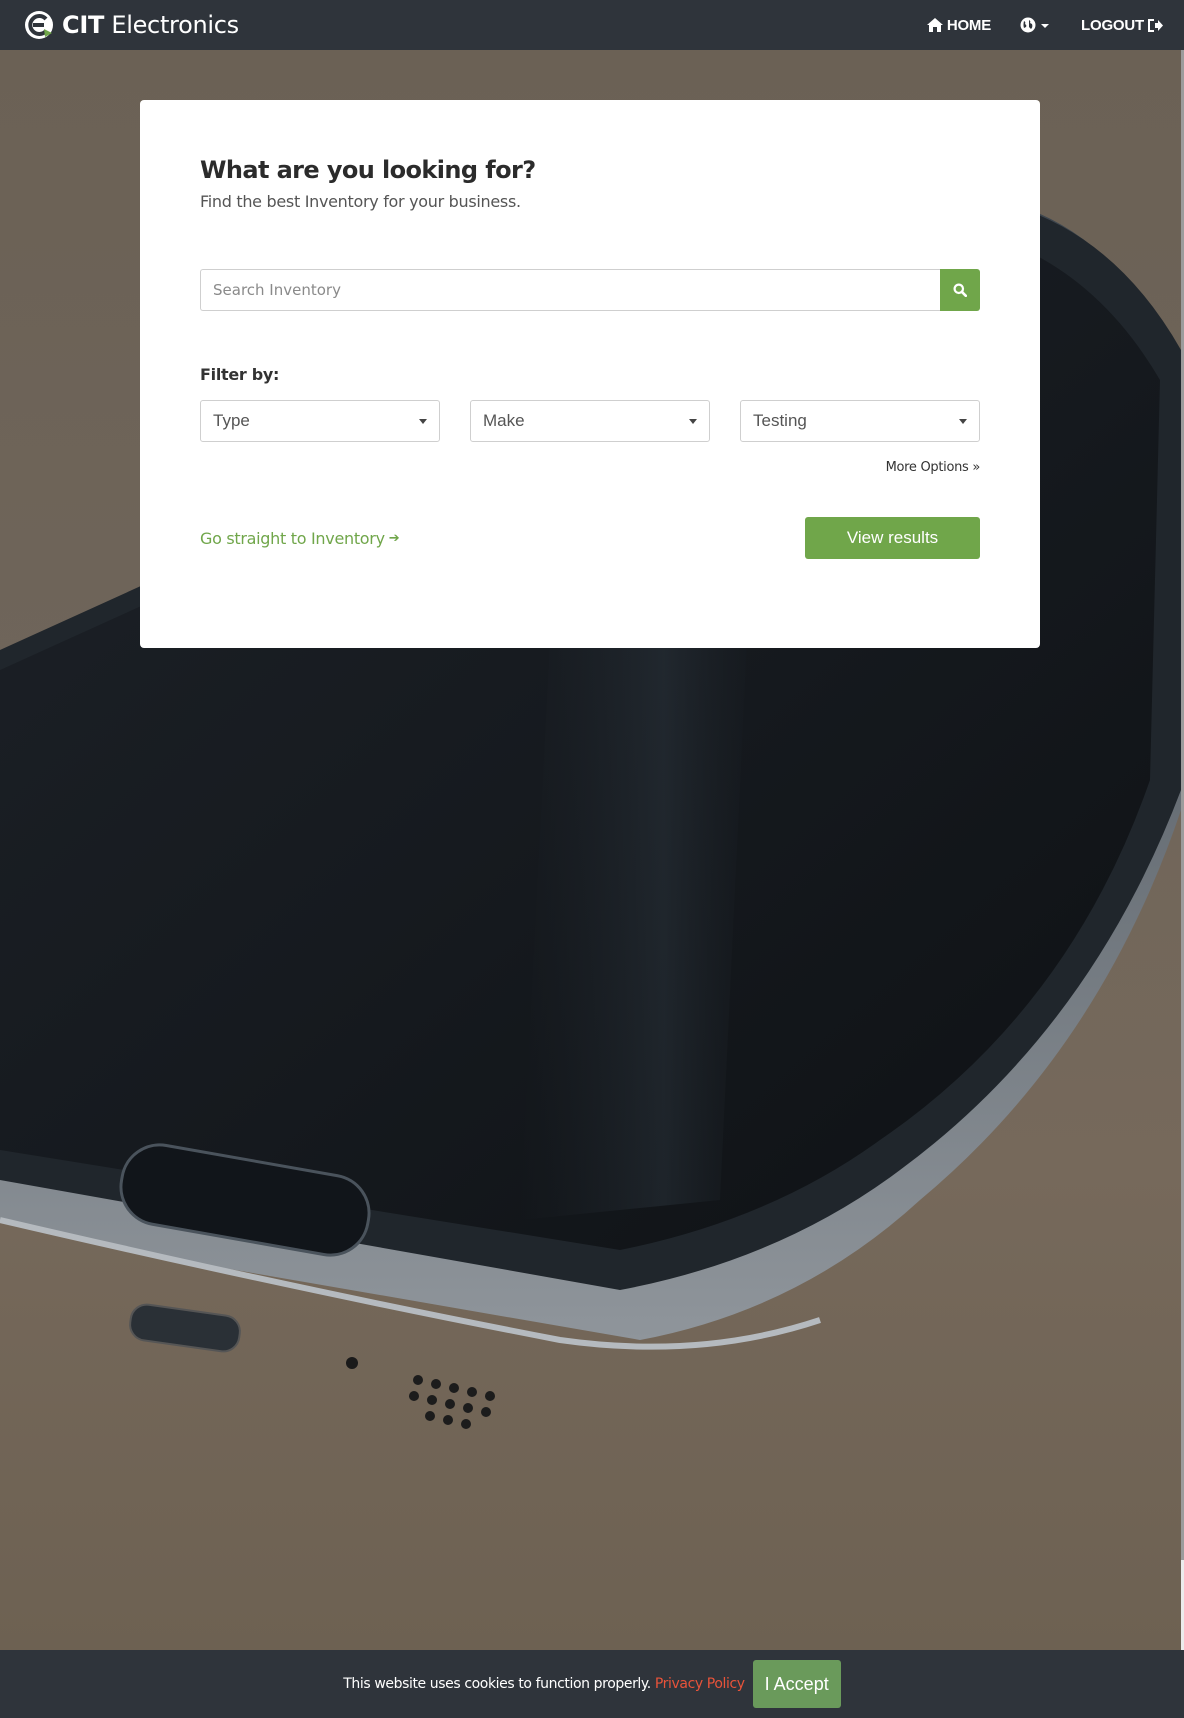  What do you see at coordinates (368, 170) in the screenshot?
I see `page-title: What are you looking for?` at bounding box center [368, 170].